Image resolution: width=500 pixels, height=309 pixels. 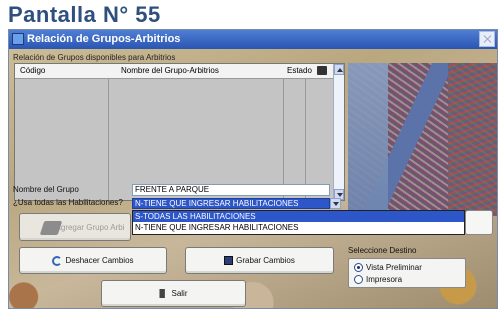 I want to click on exit-icon, so click(x=162, y=293).